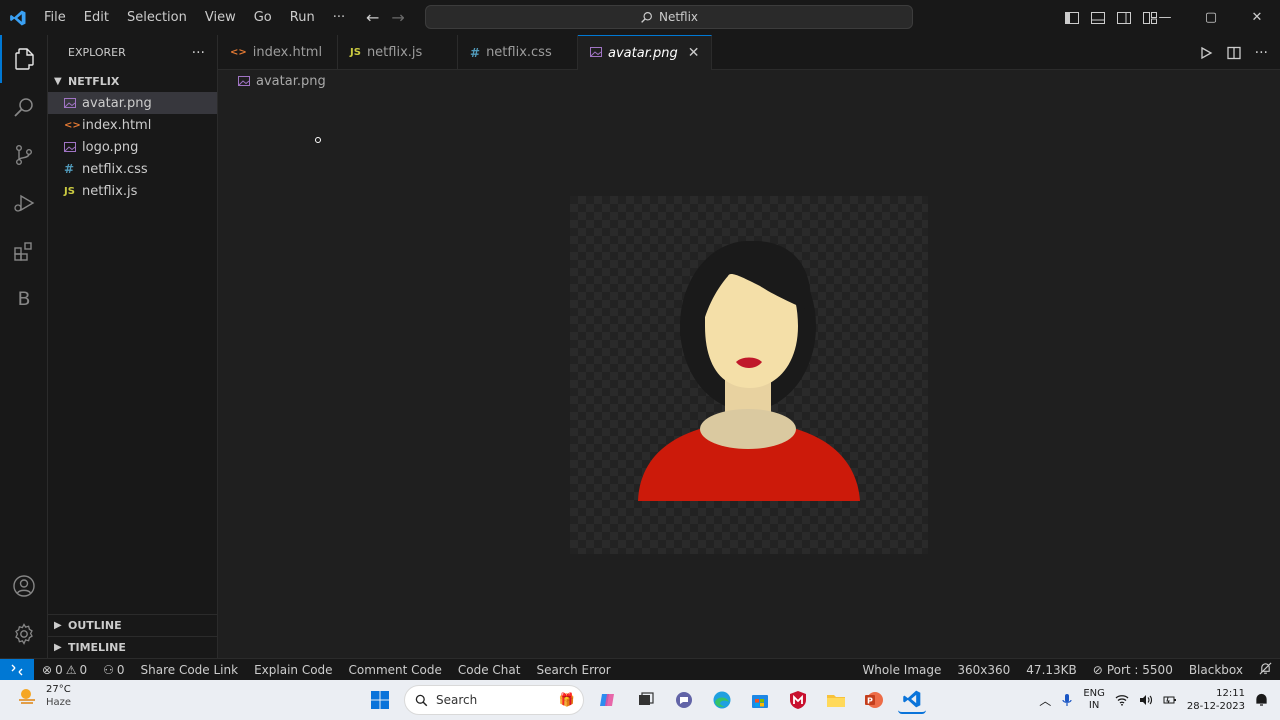 The width and height of the screenshot is (1280, 720). Describe the element at coordinates (24, 203) in the screenshot. I see `run-debug-icon` at that location.